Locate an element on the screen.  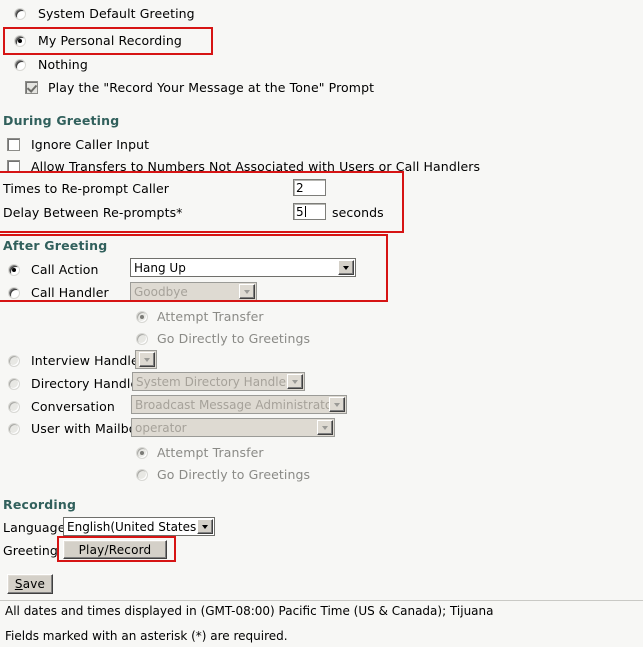
radio-interview-handler is located at coordinates (14, 360).